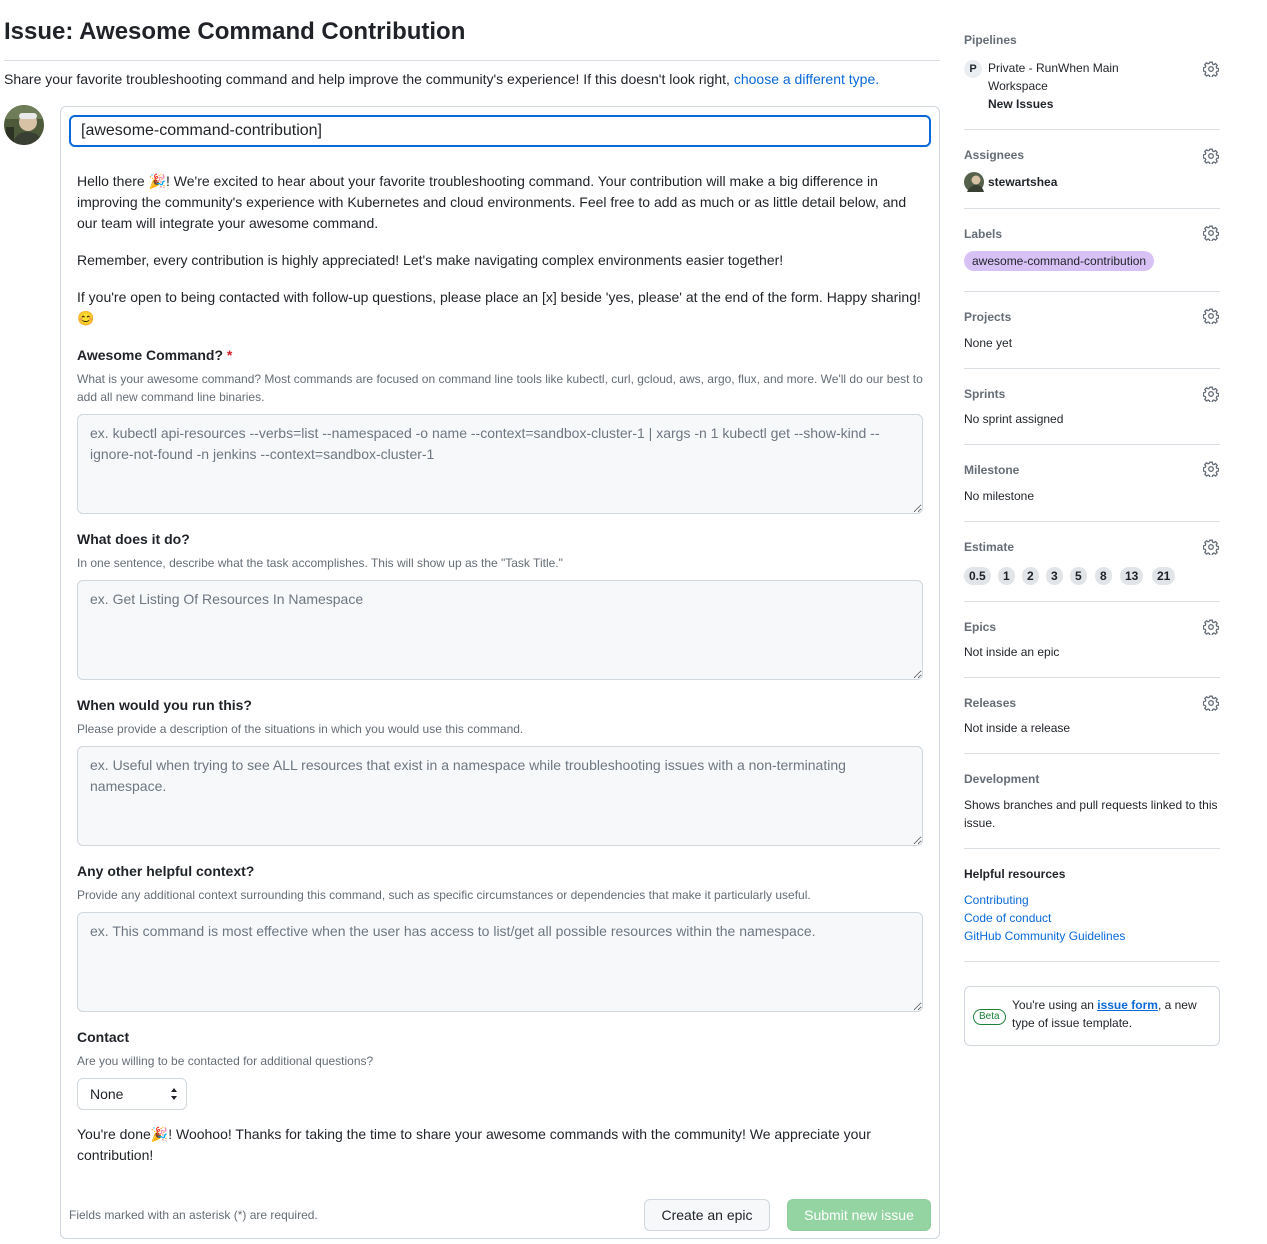  What do you see at coordinates (996, 900) in the screenshot?
I see `contributing-link: Contributing` at bounding box center [996, 900].